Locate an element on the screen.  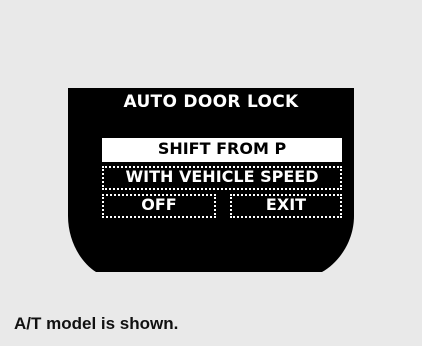
option-with-vehicle-speed: WITH VEHICLE SPEED is located at coordinates (222, 178).